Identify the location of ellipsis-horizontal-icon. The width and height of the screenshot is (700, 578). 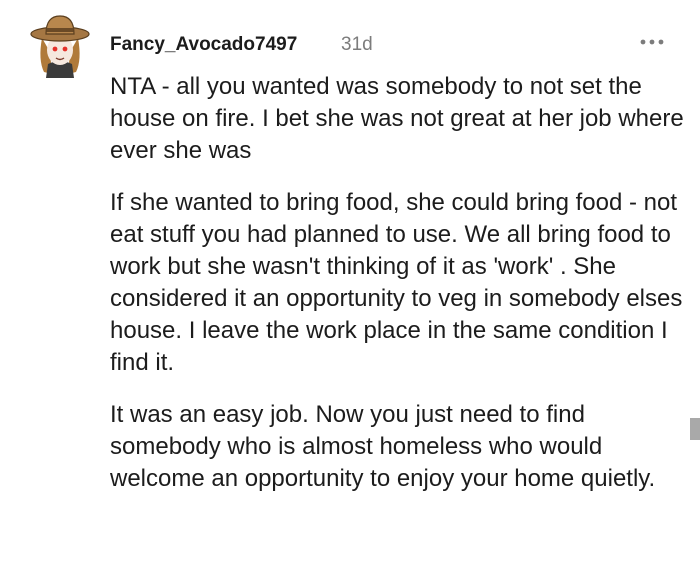
(652, 42).